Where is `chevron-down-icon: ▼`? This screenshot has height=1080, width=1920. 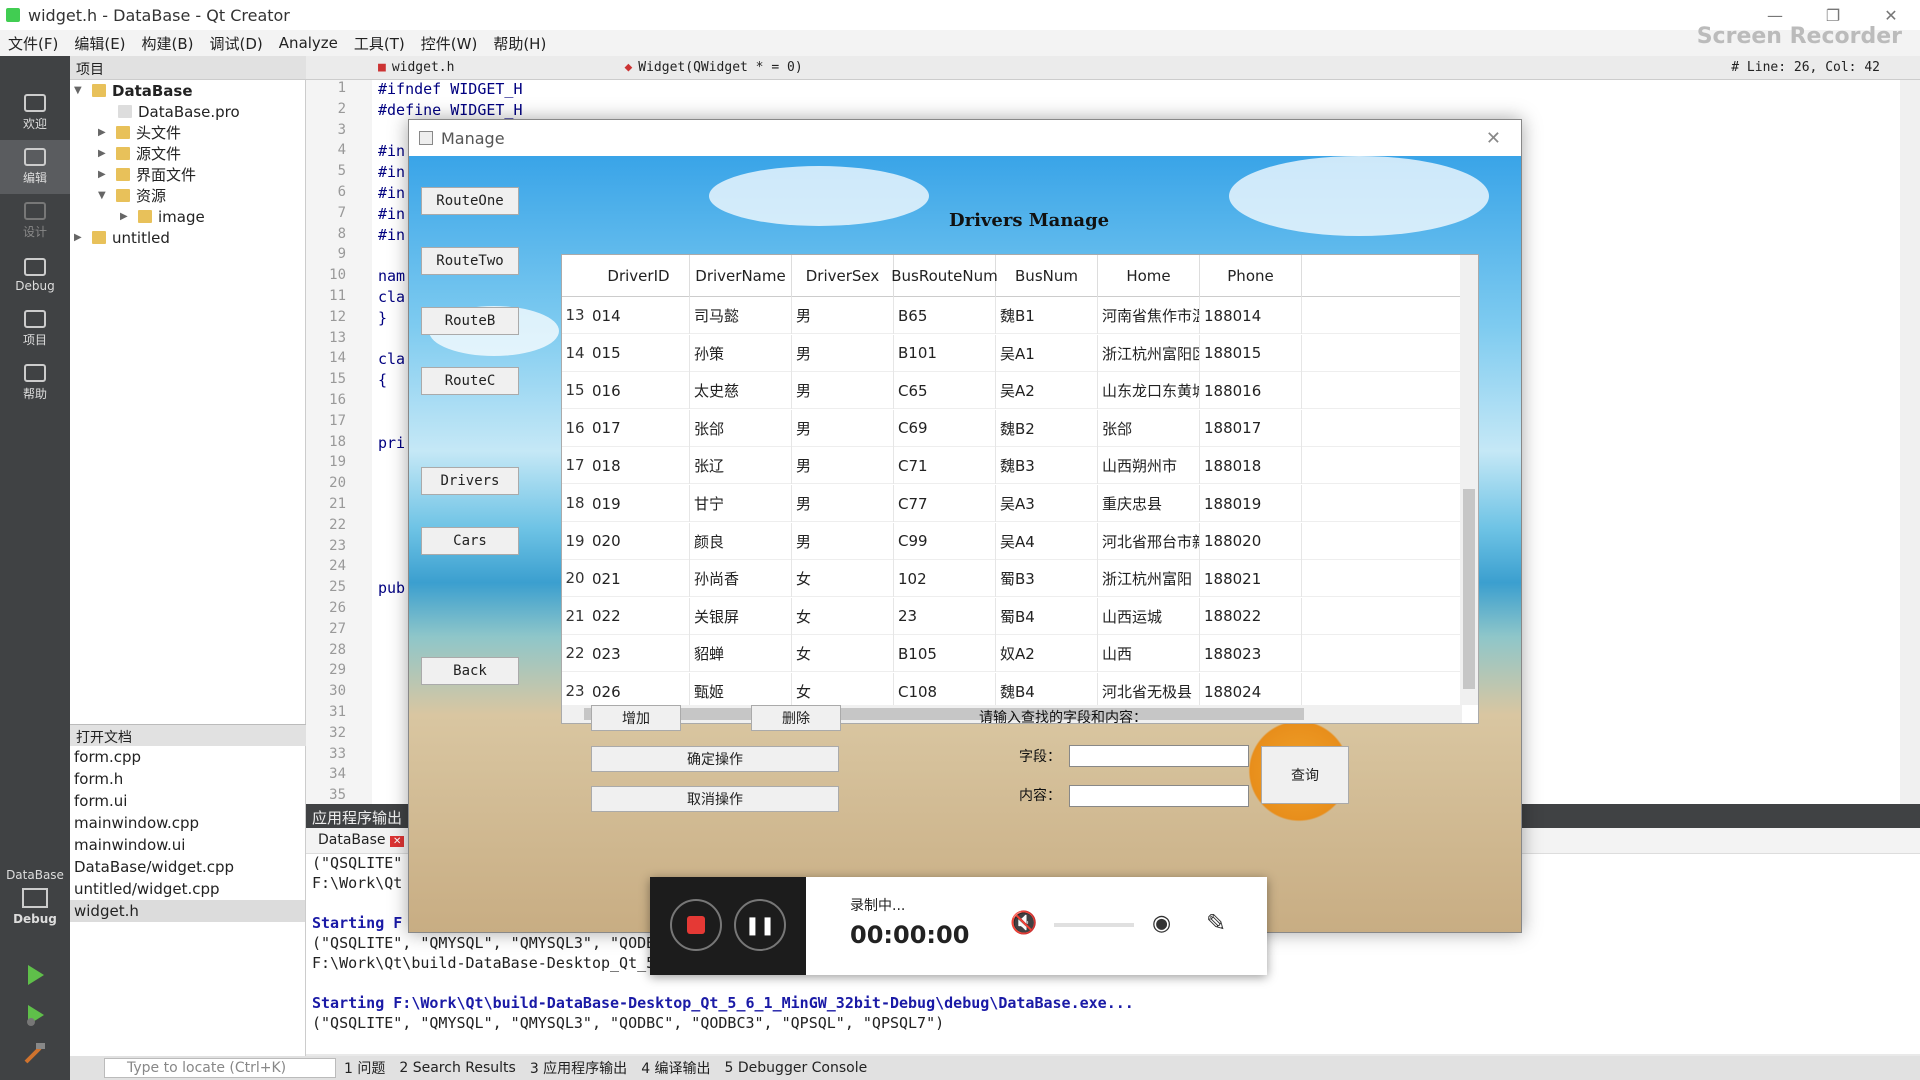 chevron-down-icon: ▼ is located at coordinates (104, 195).